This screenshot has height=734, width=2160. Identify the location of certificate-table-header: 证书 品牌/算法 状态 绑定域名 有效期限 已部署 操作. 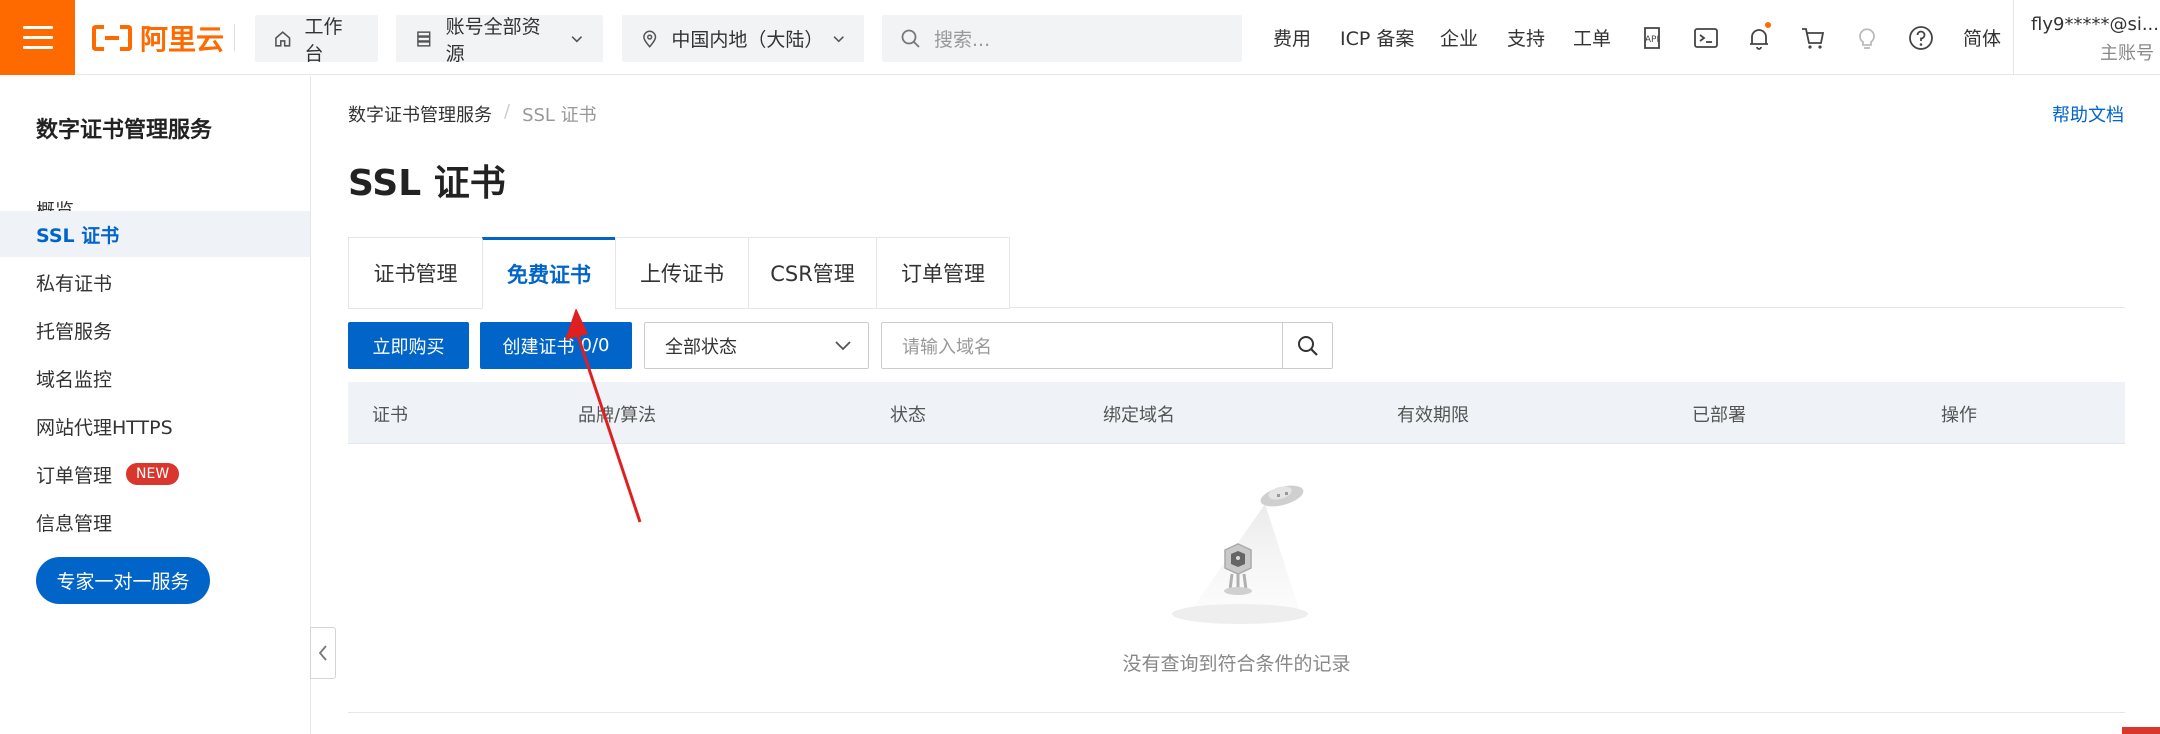
(1236, 413).